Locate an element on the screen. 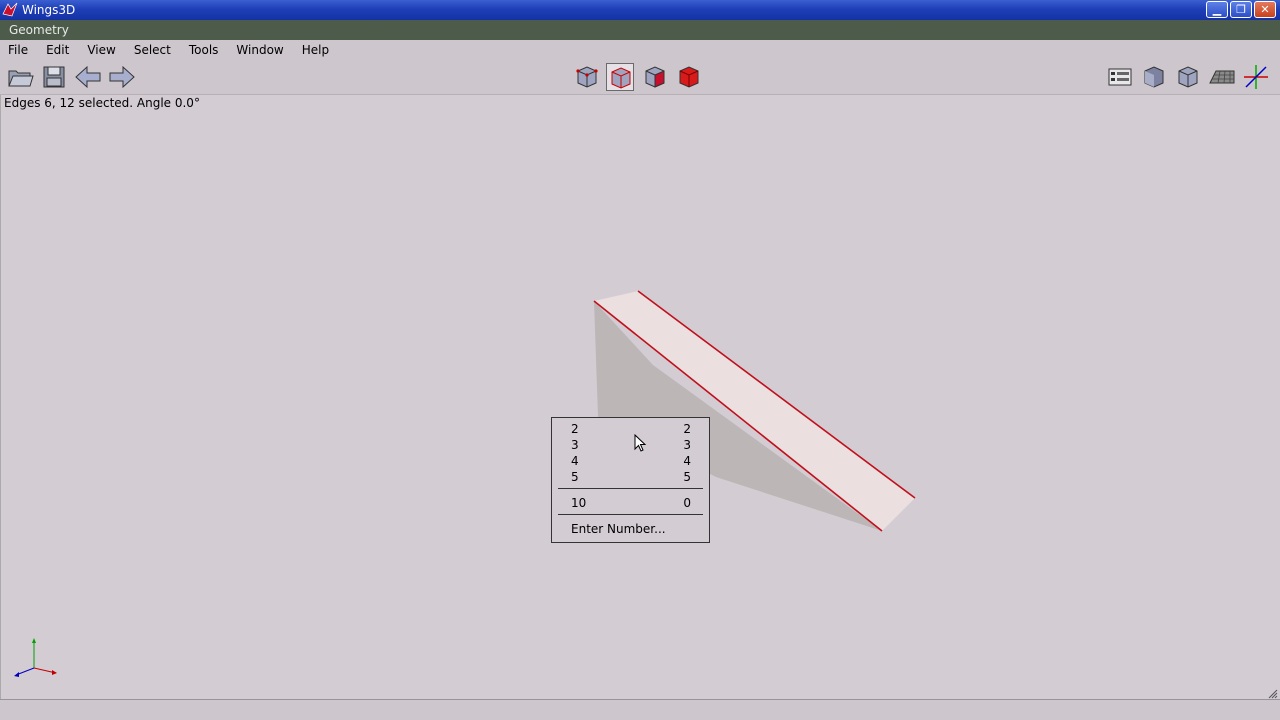 This screenshot has width=1280, height=720. menu-tools: Tools is located at coordinates (200, 50).